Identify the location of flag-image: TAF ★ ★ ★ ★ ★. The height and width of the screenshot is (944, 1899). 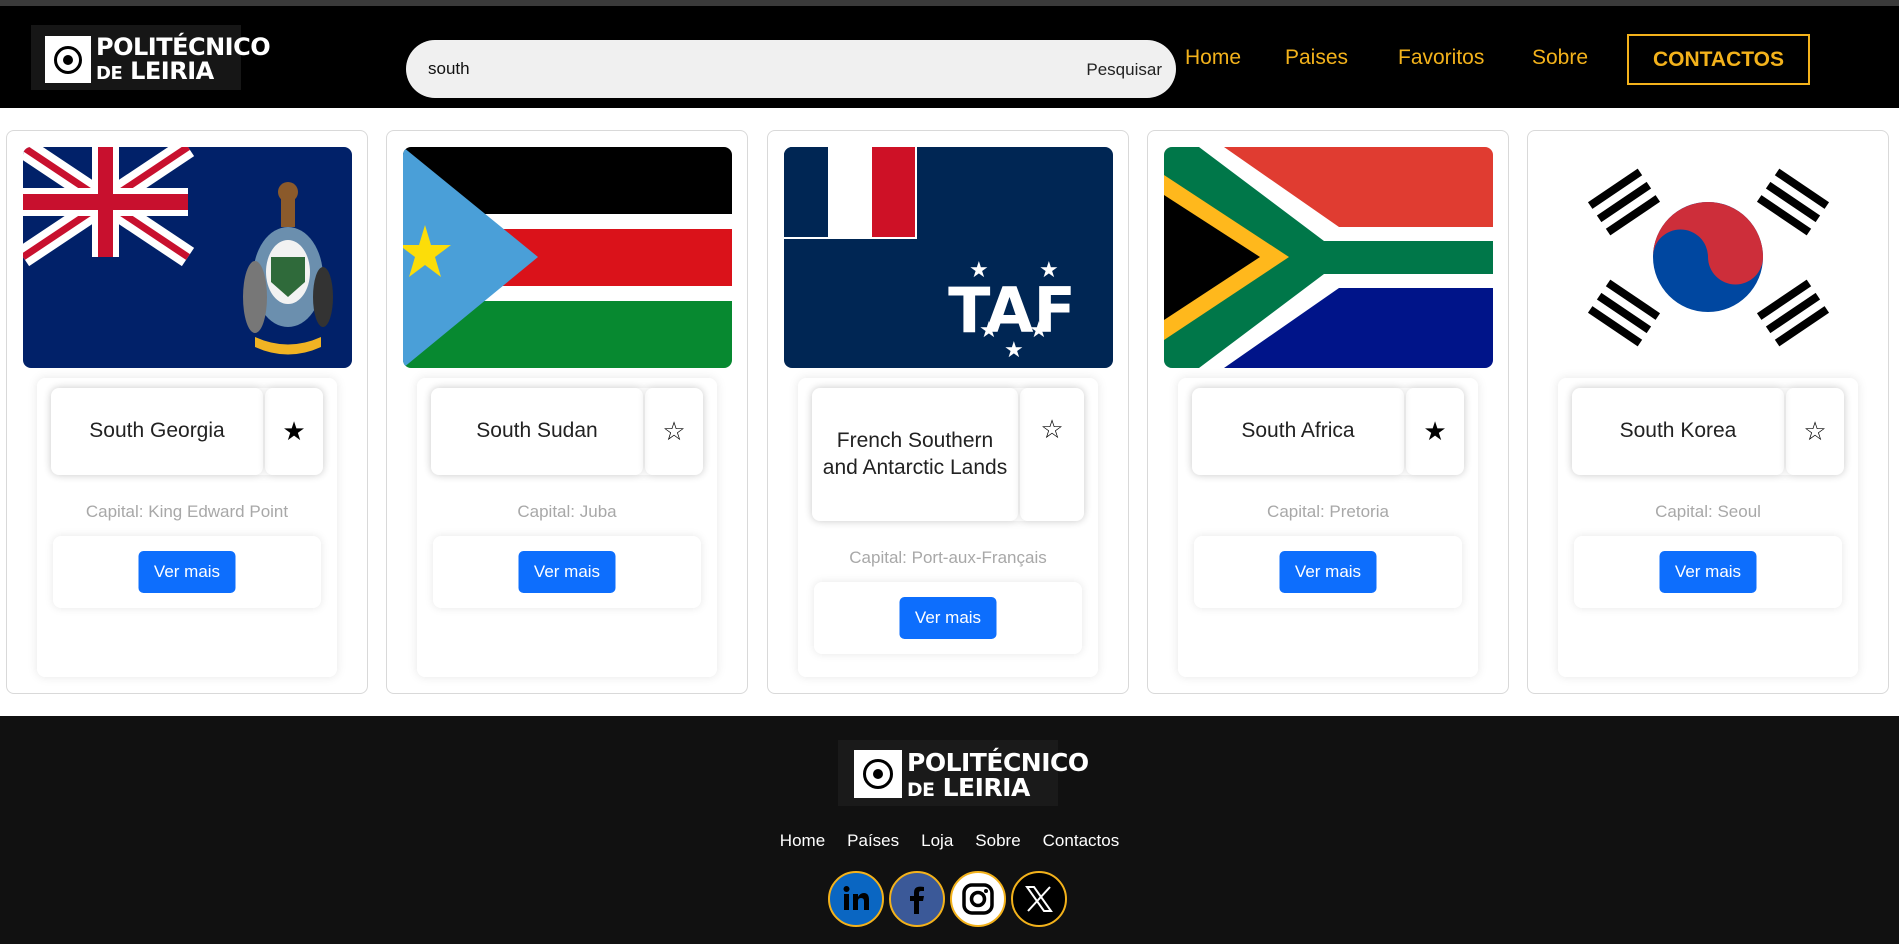
(948, 257).